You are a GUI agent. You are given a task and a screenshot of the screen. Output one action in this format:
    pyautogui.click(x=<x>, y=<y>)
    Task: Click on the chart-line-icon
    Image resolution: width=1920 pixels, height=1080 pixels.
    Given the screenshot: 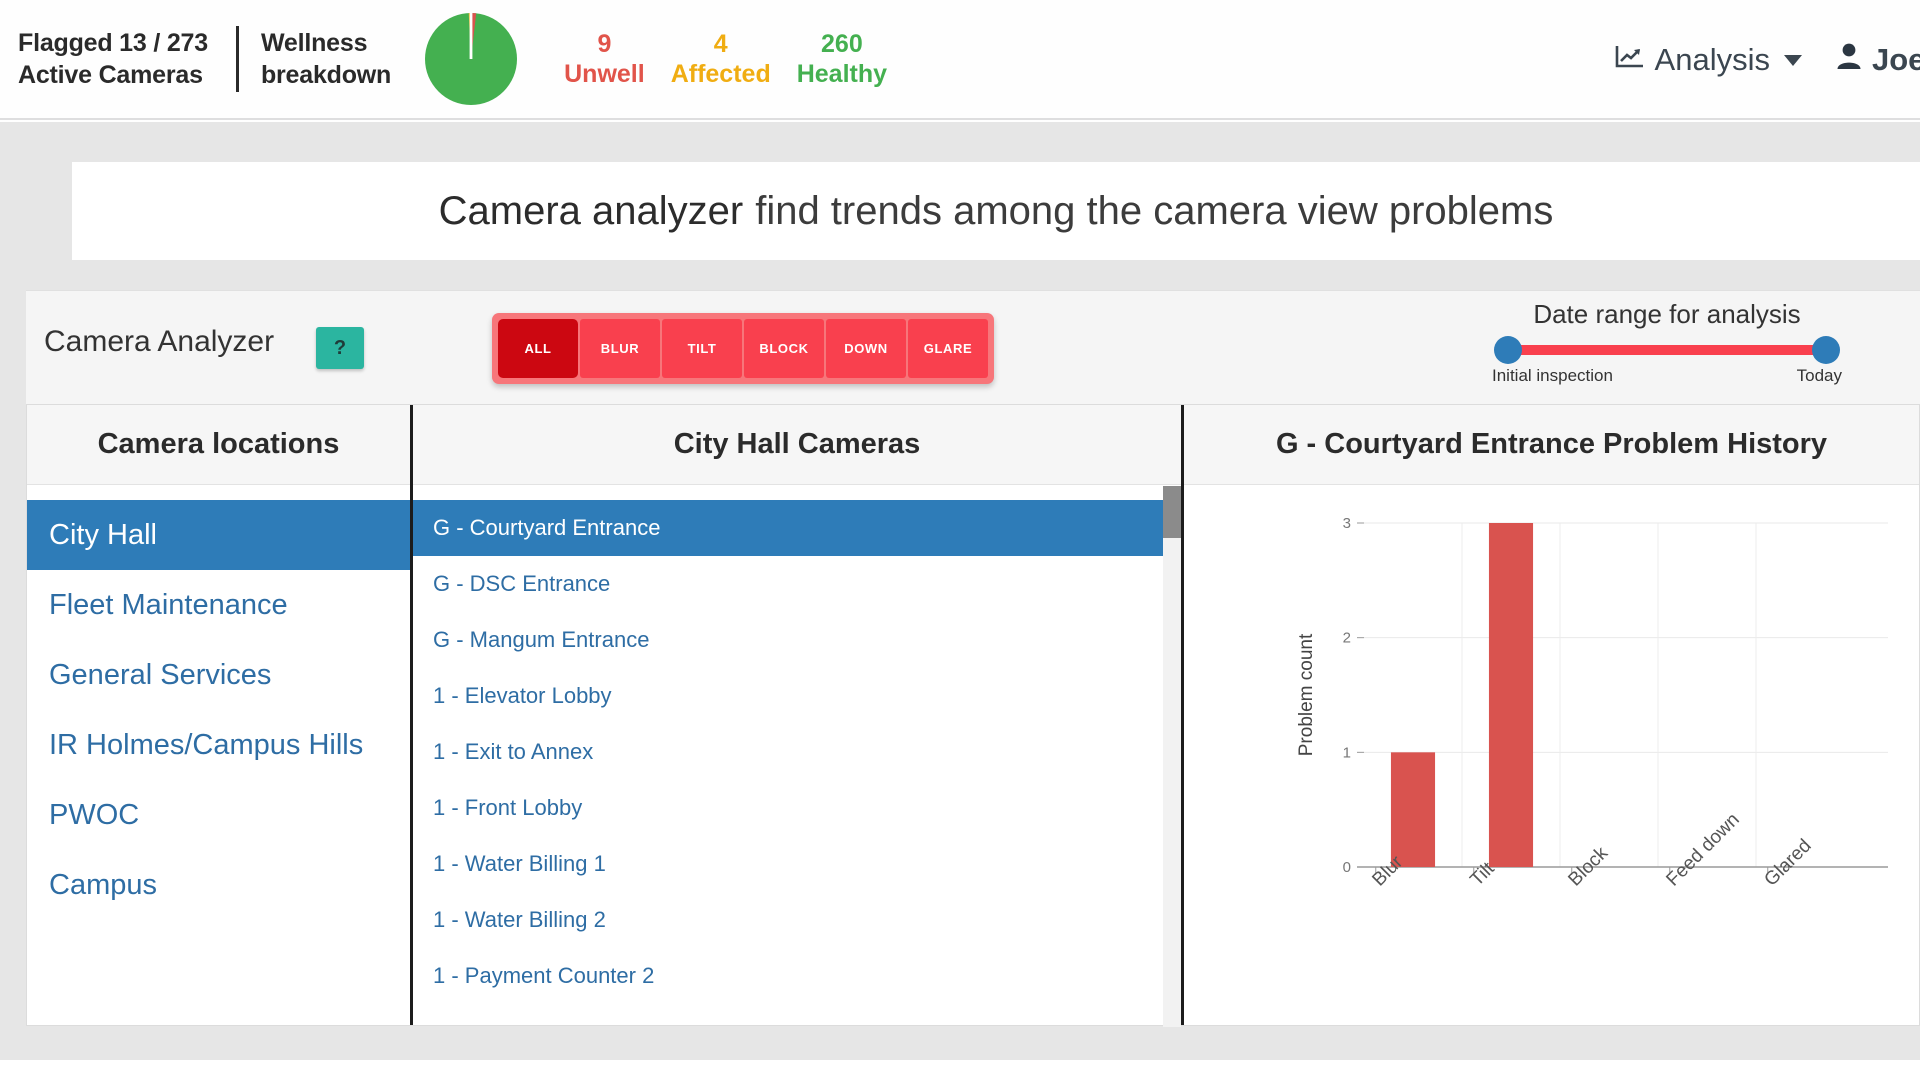 What is the action you would take?
    pyautogui.click(x=1630, y=60)
    